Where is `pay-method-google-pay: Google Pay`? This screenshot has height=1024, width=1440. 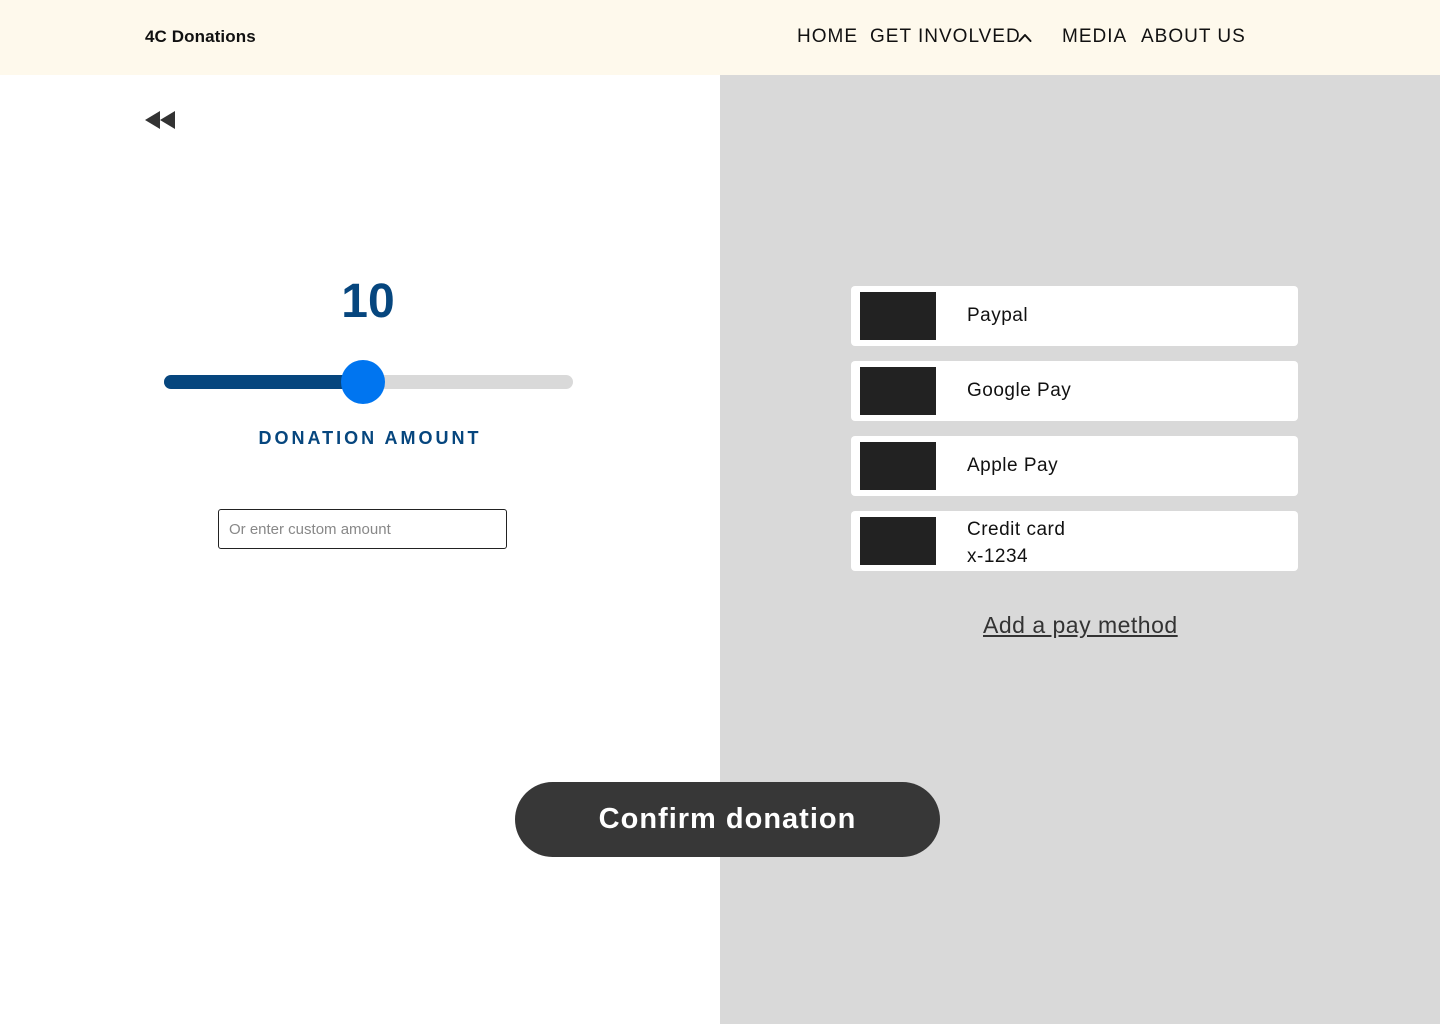
pay-method-google-pay: Google Pay is located at coordinates (1074, 391).